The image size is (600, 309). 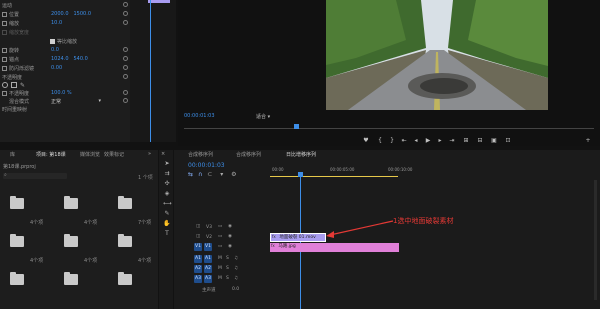 I want to click on hand-tool-icon: ✋, so click(x=167, y=224).